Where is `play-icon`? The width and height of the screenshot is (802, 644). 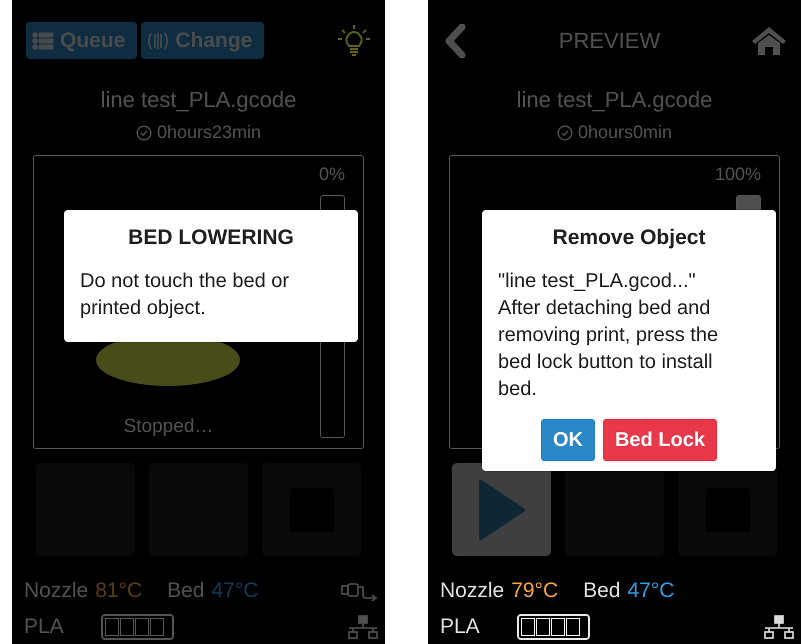
play-icon is located at coordinates (501, 509).